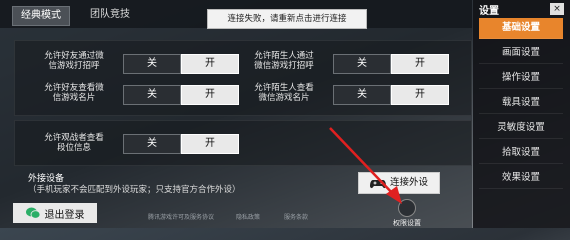 The height and width of the screenshot is (240, 570). What do you see at coordinates (521, 103) in the screenshot?
I see `sidebar-item-vehicle: 载具设置` at bounding box center [521, 103].